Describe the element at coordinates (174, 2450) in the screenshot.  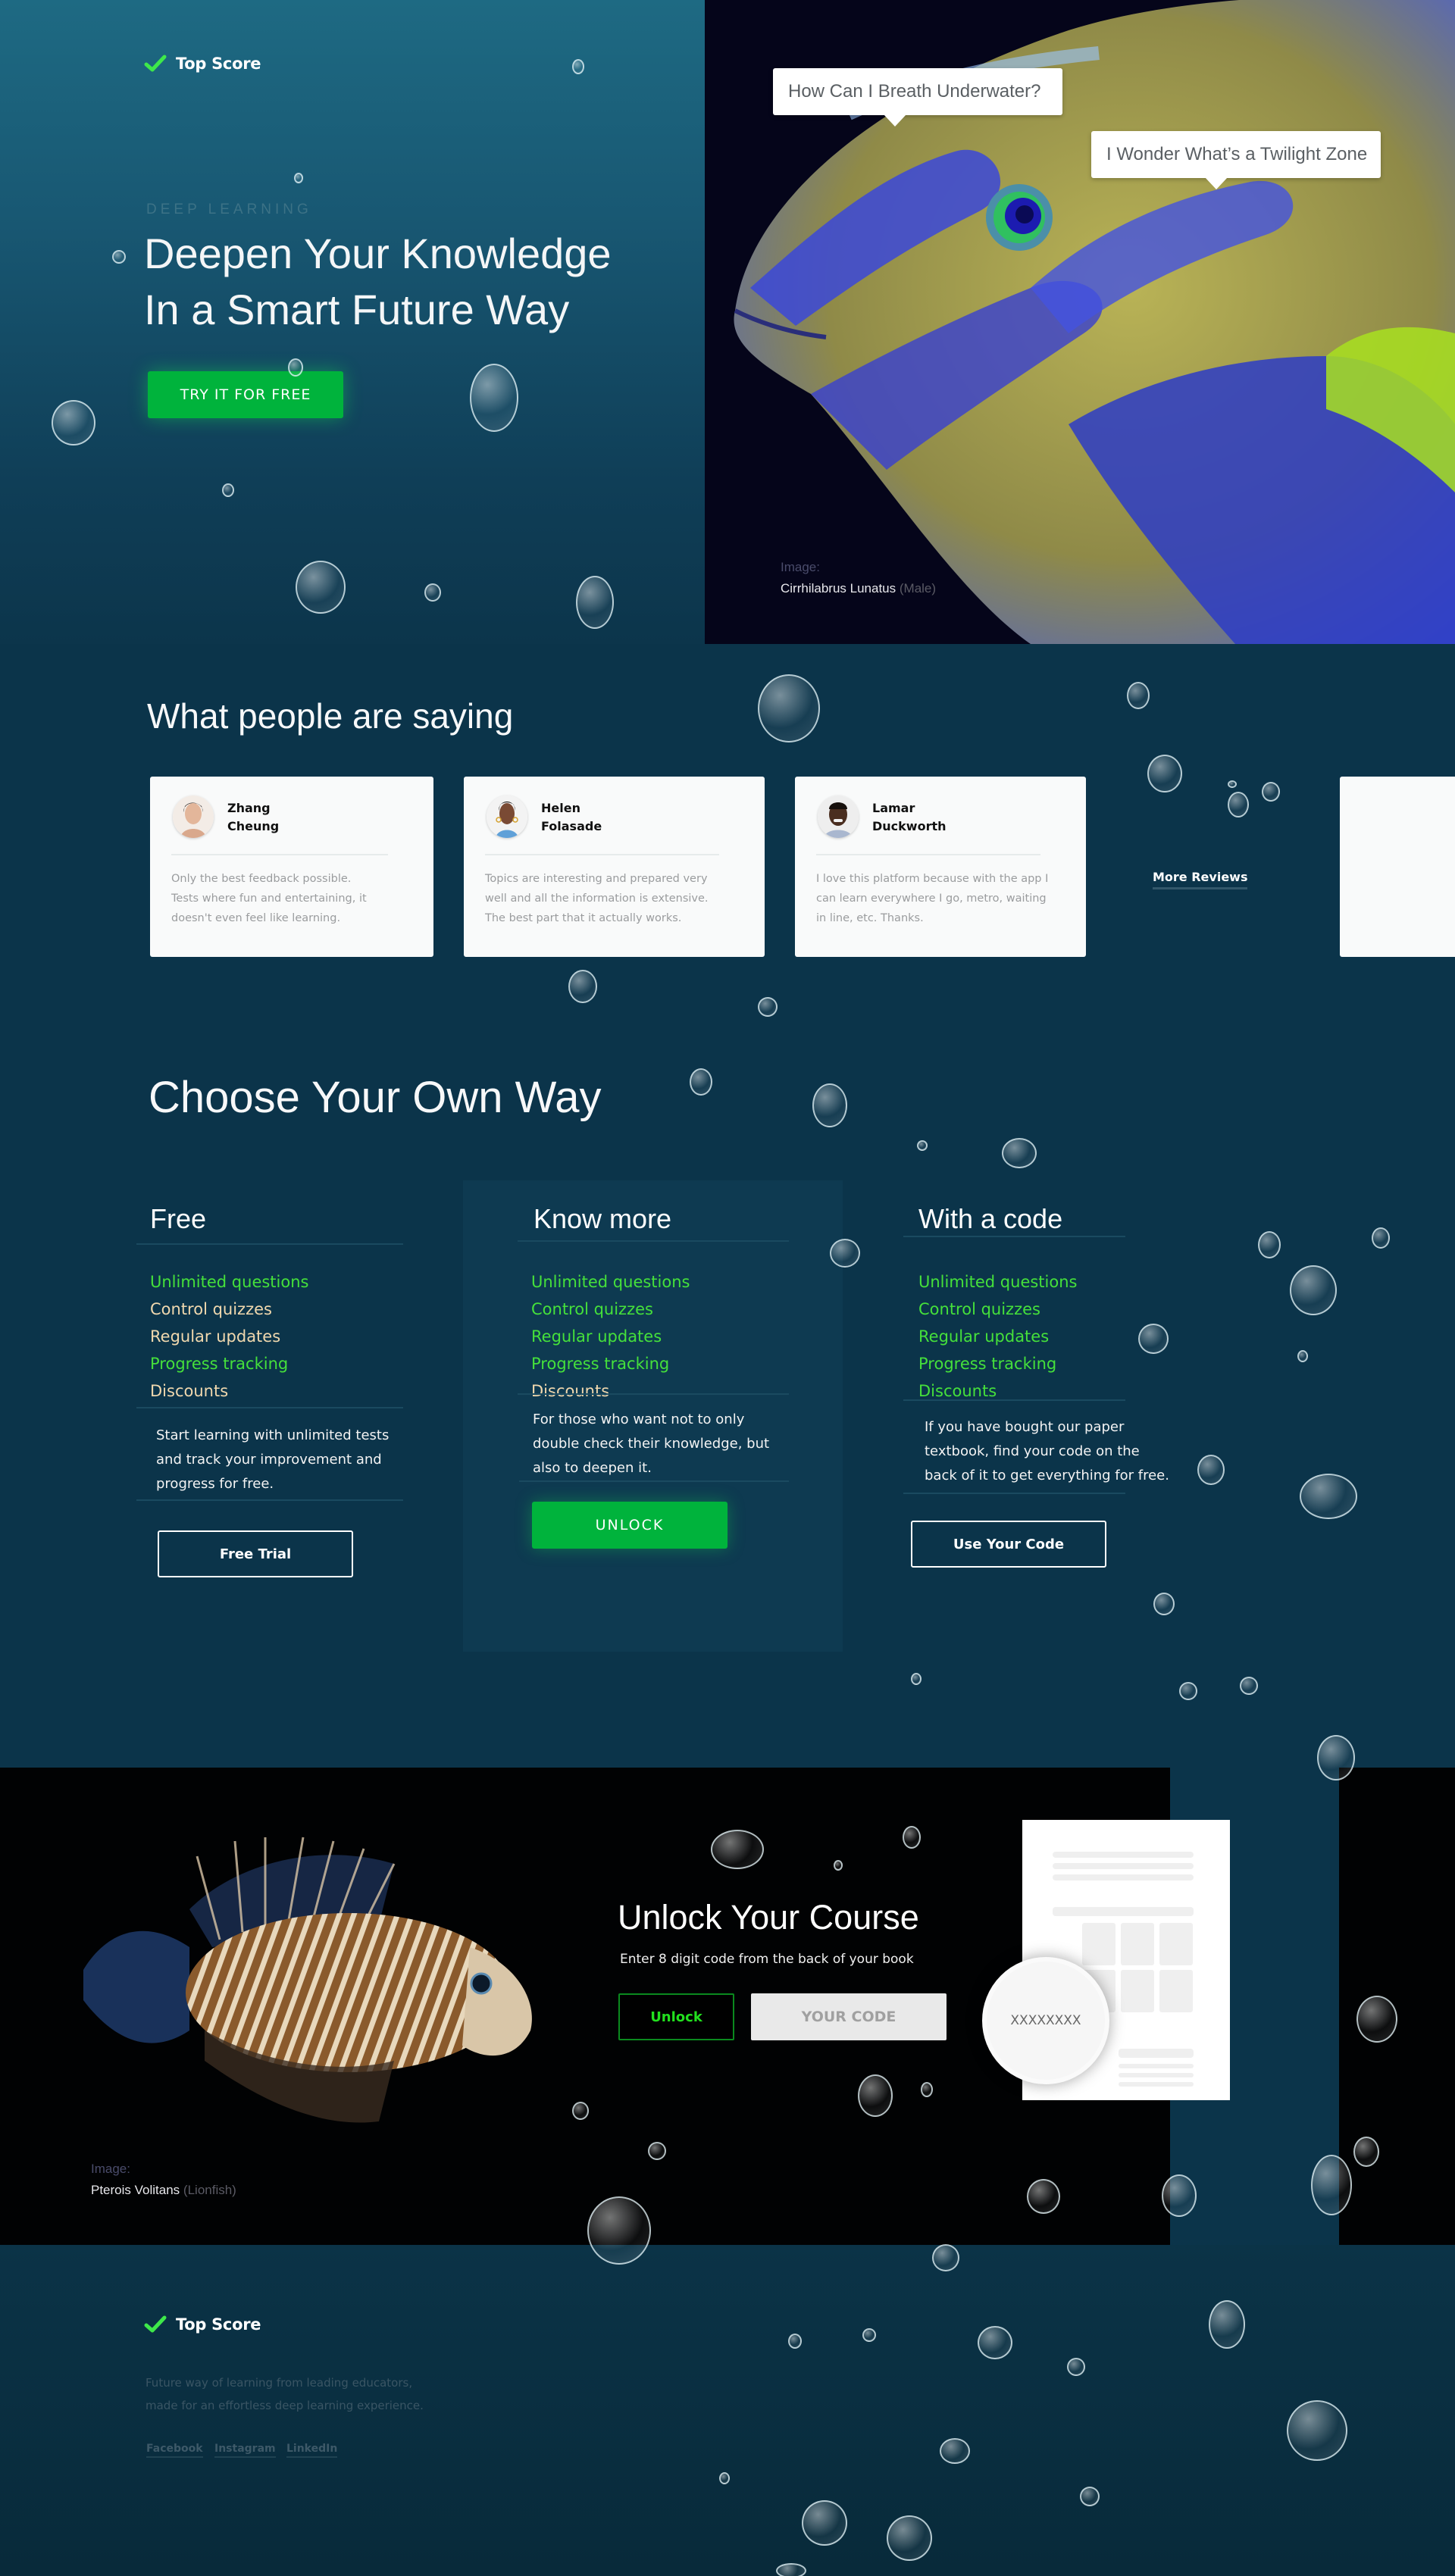
I see `facebook-link: Facebook` at that location.